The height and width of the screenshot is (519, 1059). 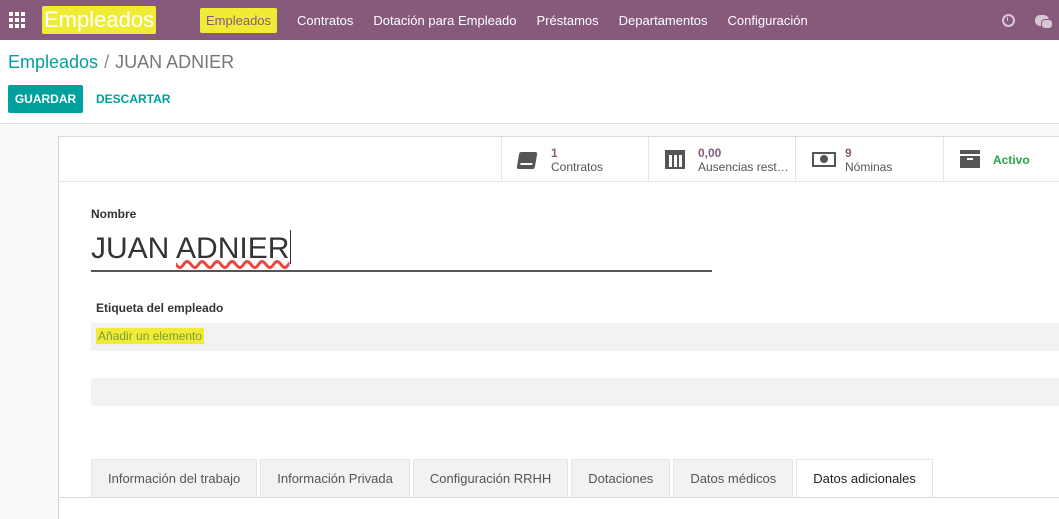 I want to click on app-brand-label: Empleados, so click(x=99, y=20).